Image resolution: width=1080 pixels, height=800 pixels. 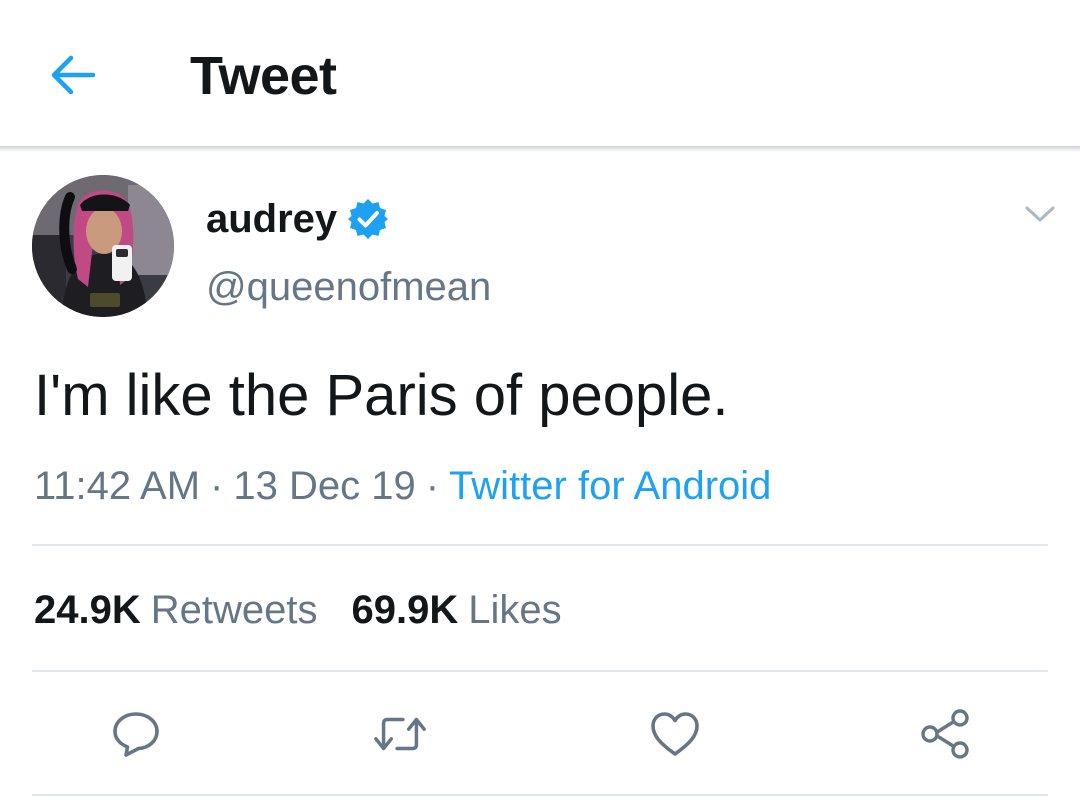 I want to click on retweets-count: 24.9K, so click(x=87, y=610).